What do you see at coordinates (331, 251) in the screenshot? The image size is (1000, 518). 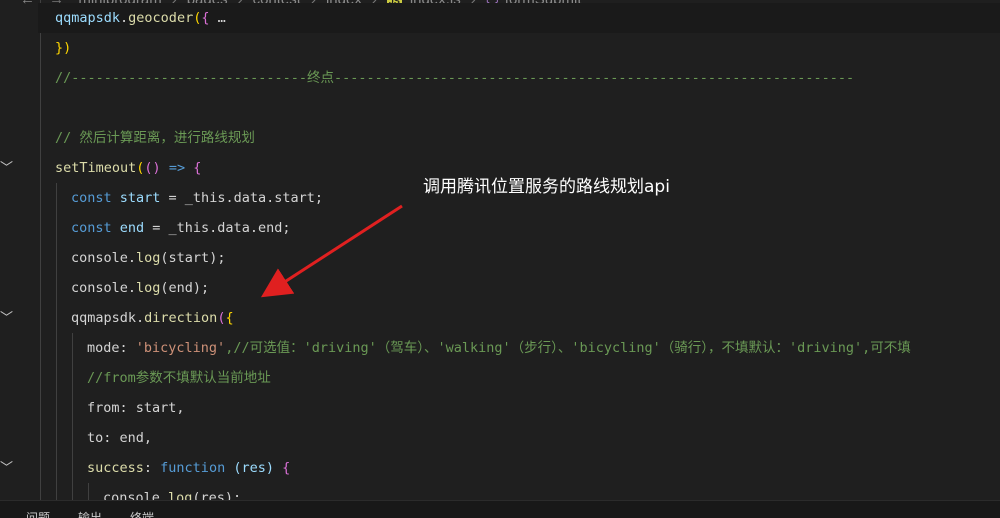 I see `annotation-arrow-icon` at bounding box center [331, 251].